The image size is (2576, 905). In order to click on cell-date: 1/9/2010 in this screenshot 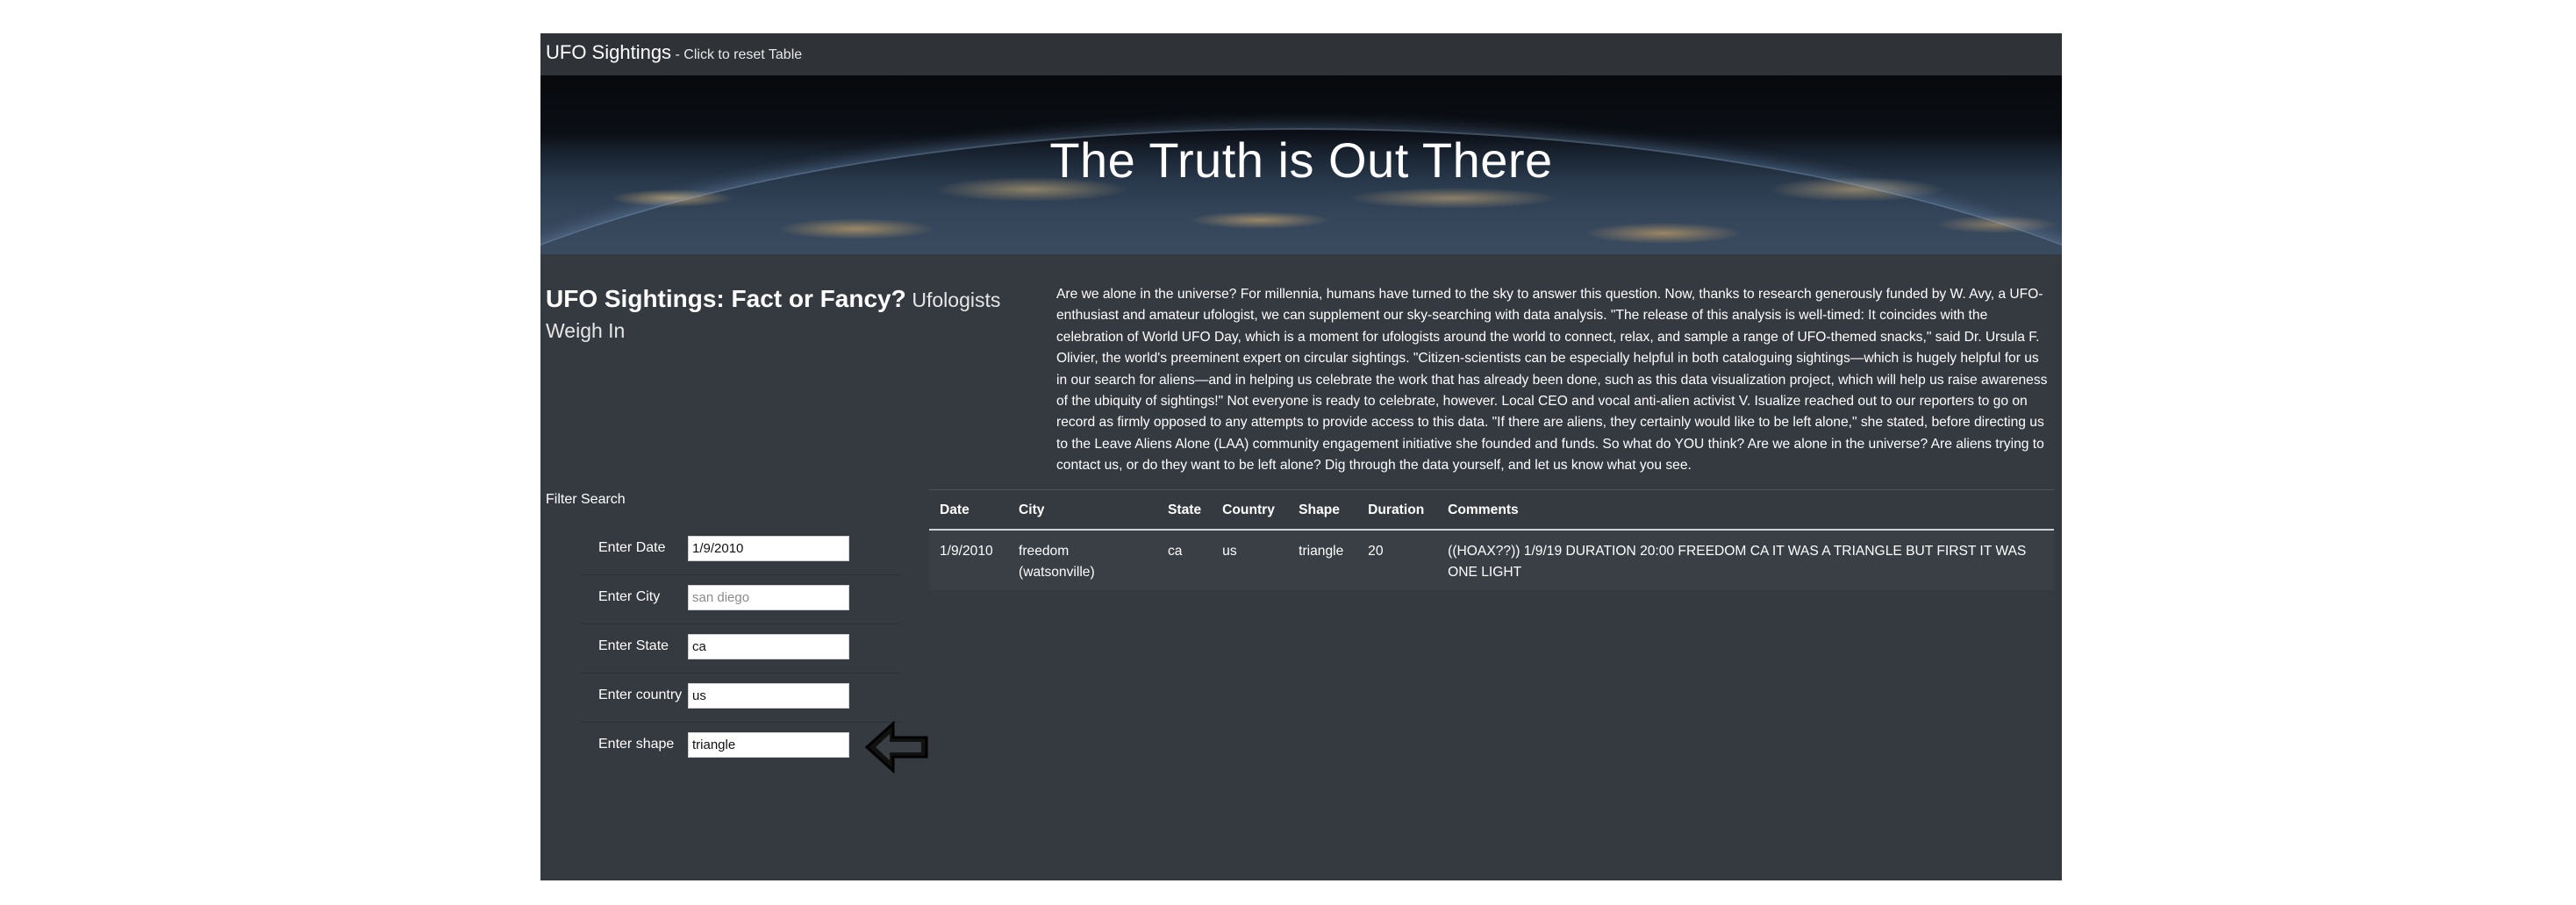, I will do `click(968, 560)`.